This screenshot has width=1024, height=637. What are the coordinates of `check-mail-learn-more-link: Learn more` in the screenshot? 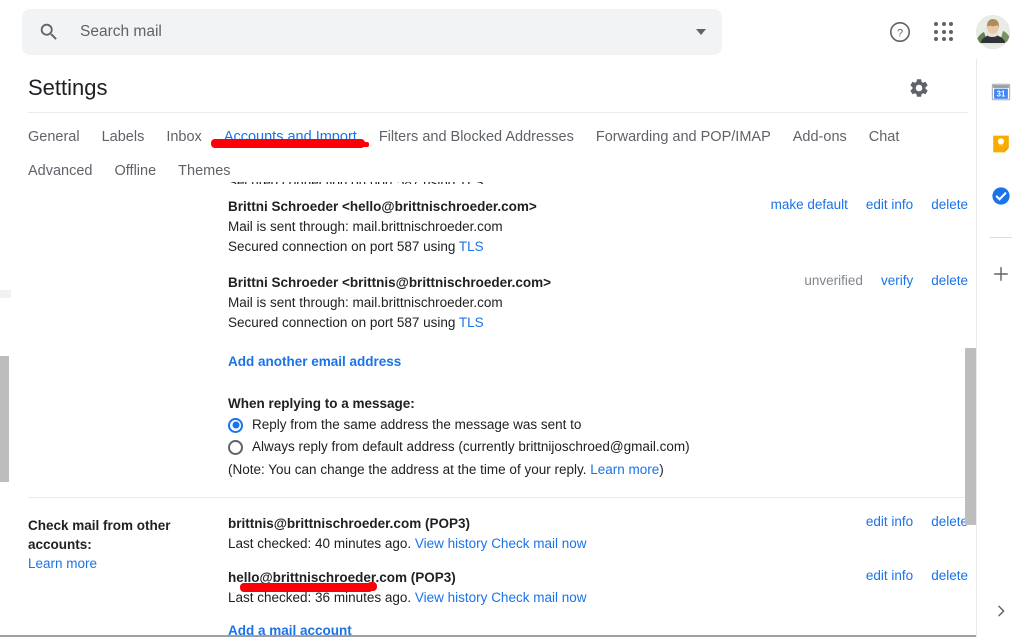 It's located at (128, 563).